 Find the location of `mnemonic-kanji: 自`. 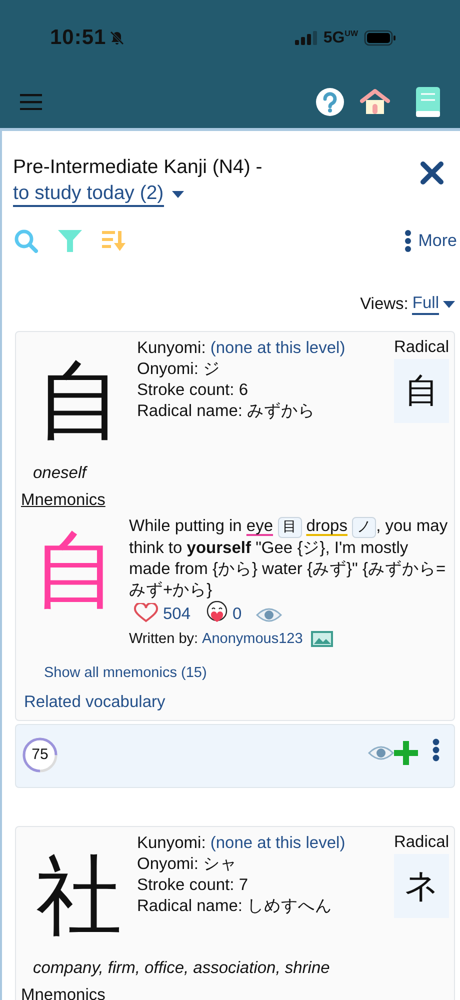

mnemonic-kanji: 自 is located at coordinates (75, 570).